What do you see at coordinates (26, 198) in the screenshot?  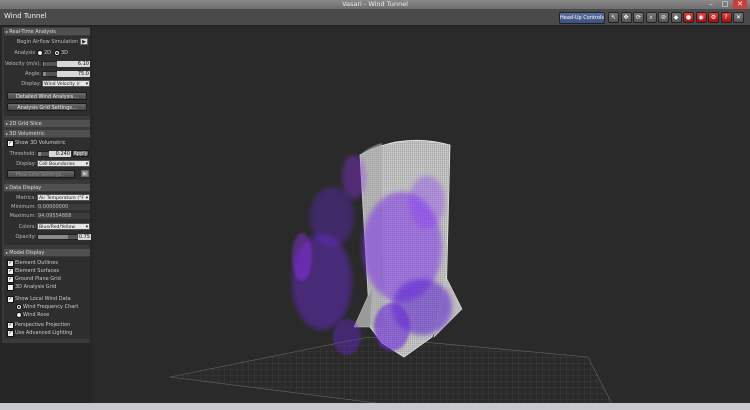 I see `metrics-label: Metrics:` at bounding box center [26, 198].